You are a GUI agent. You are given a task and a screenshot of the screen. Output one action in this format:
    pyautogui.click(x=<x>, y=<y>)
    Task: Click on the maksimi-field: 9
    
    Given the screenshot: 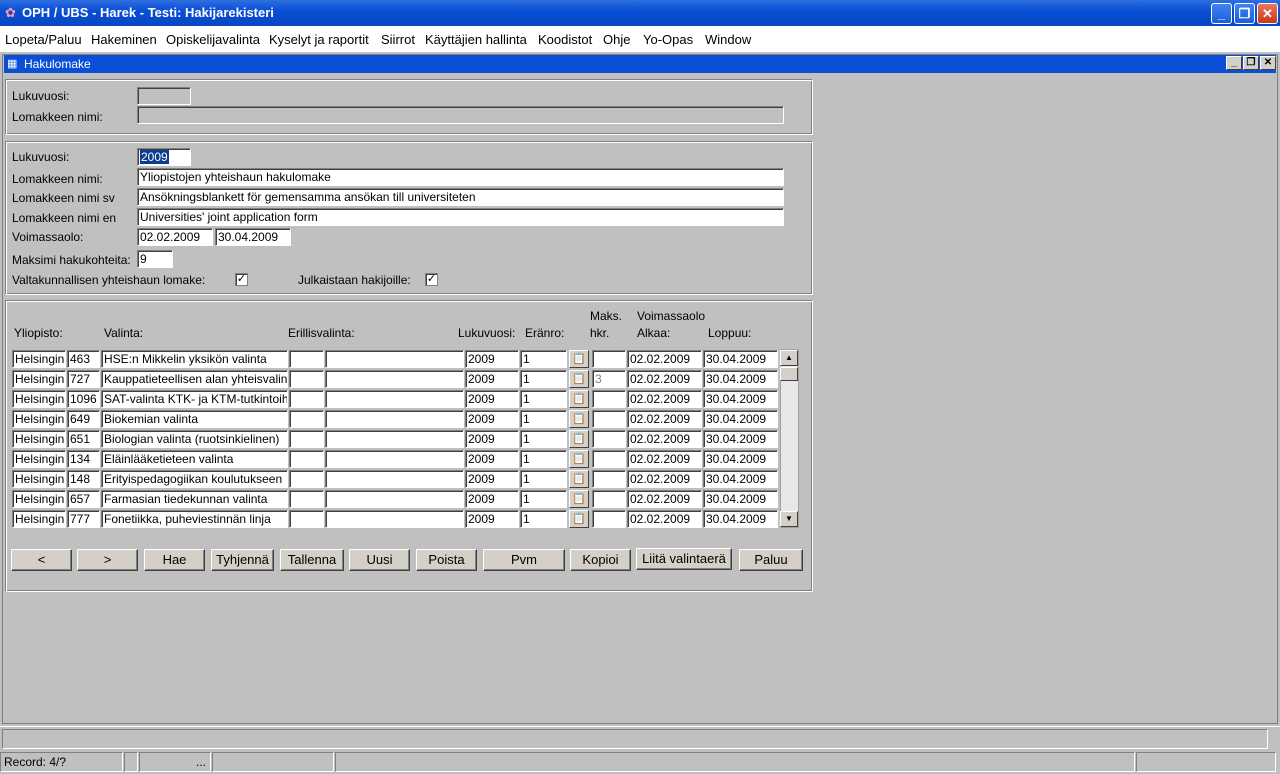 What is the action you would take?
    pyautogui.click(x=155, y=259)
    